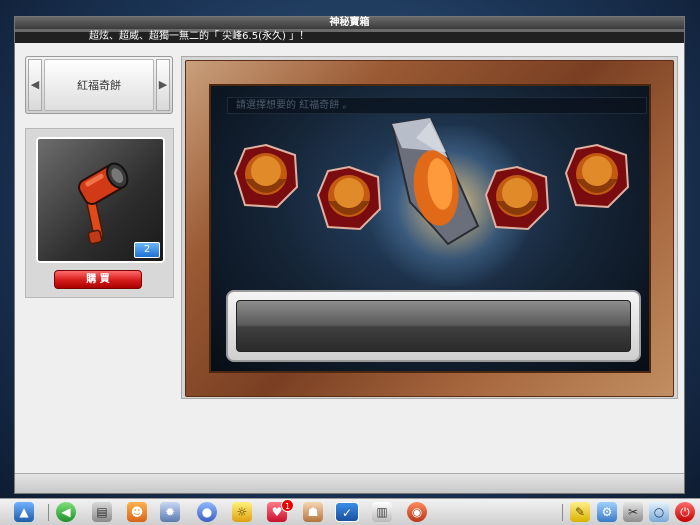 Image resolution: width=700 pixels, height=525 pixels. What do you see at coordinates (35, 85) in the screenshot?
I see `prev-item-button: ◀` at bounding box center [35, 85].